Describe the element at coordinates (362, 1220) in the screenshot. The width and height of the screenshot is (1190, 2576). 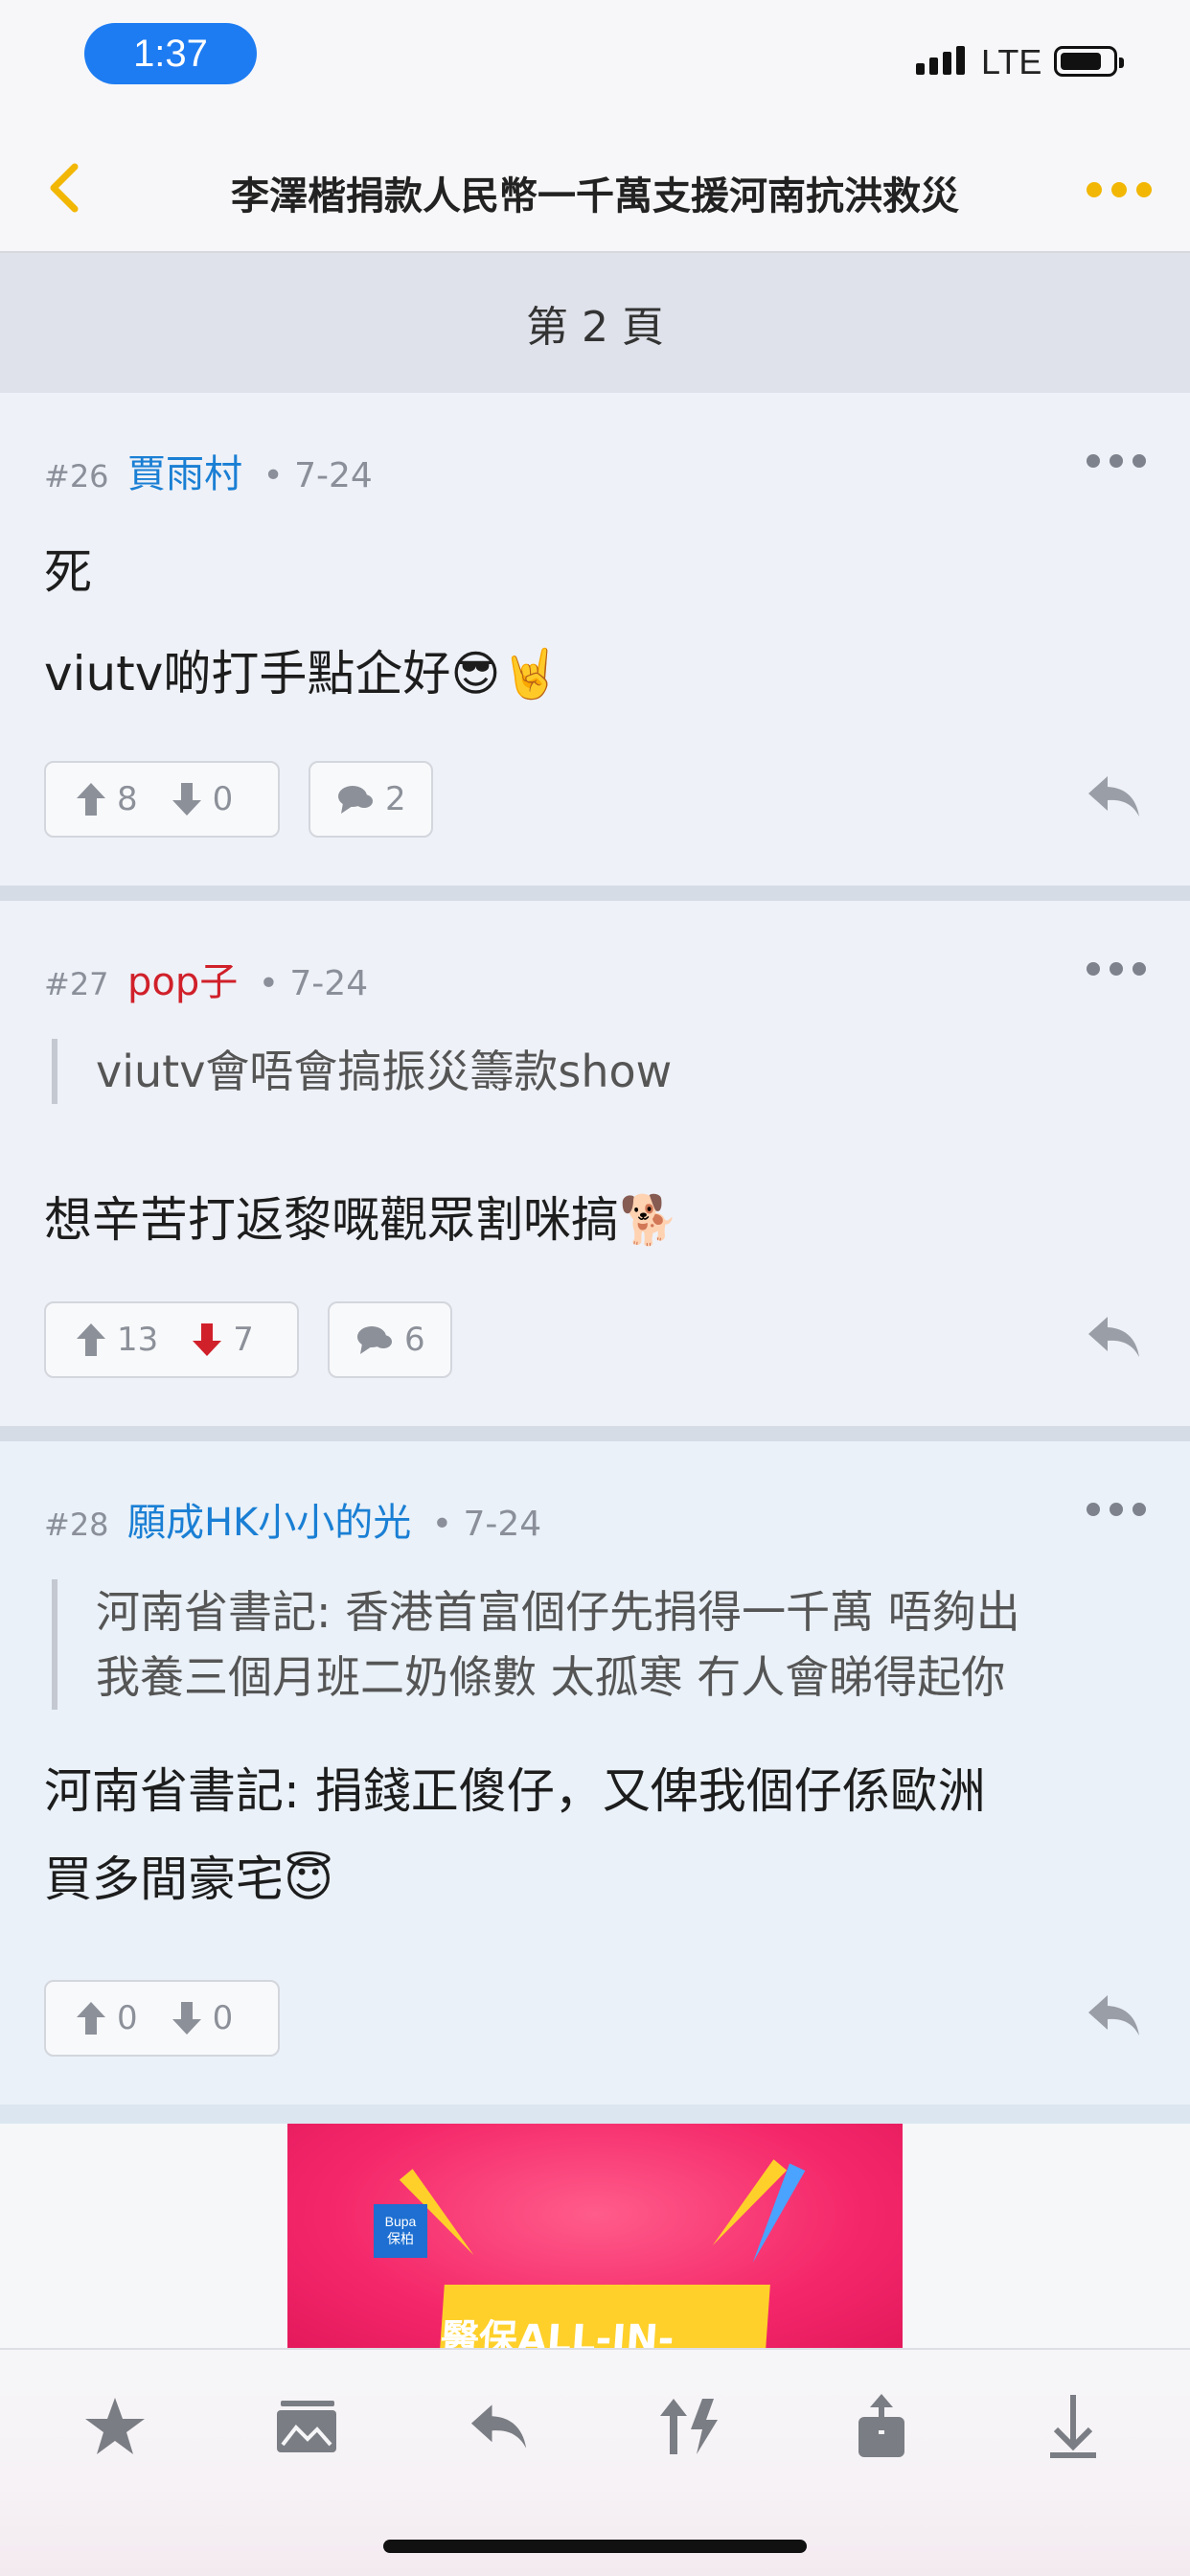
I see `post-body-line: 想辛苦打返黎嘅觀眾割咪搞🐕` at that location.